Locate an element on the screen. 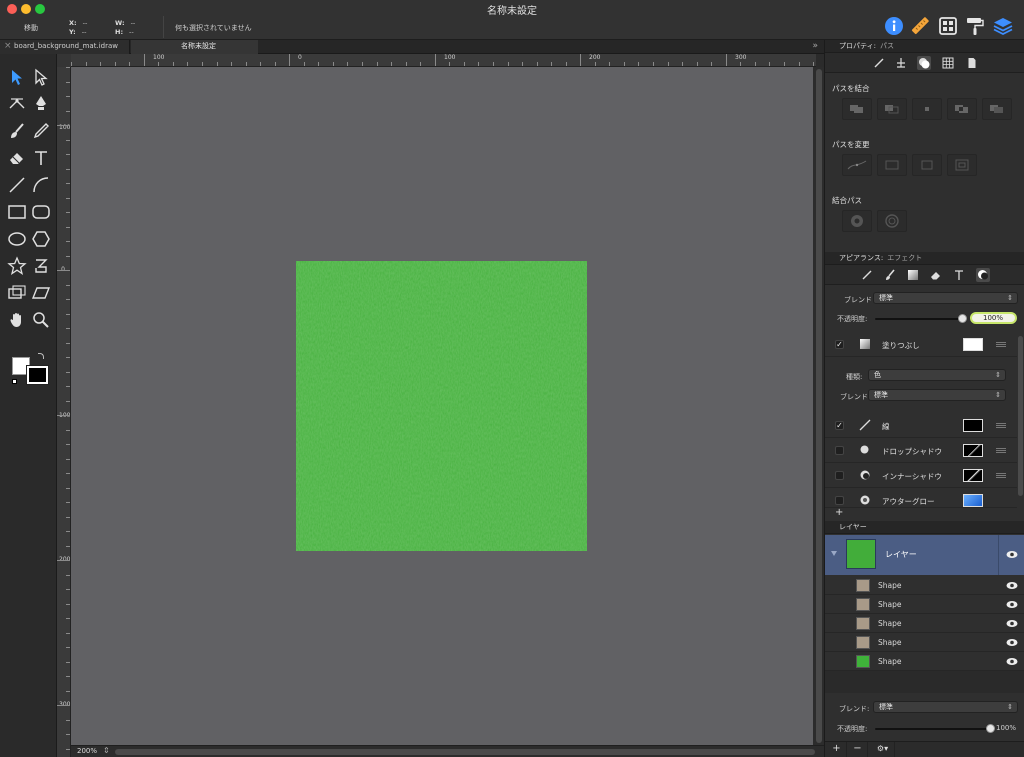 This screenshot has height=757, width=1024. node-tool-icon is located at coordinates (17, 104).